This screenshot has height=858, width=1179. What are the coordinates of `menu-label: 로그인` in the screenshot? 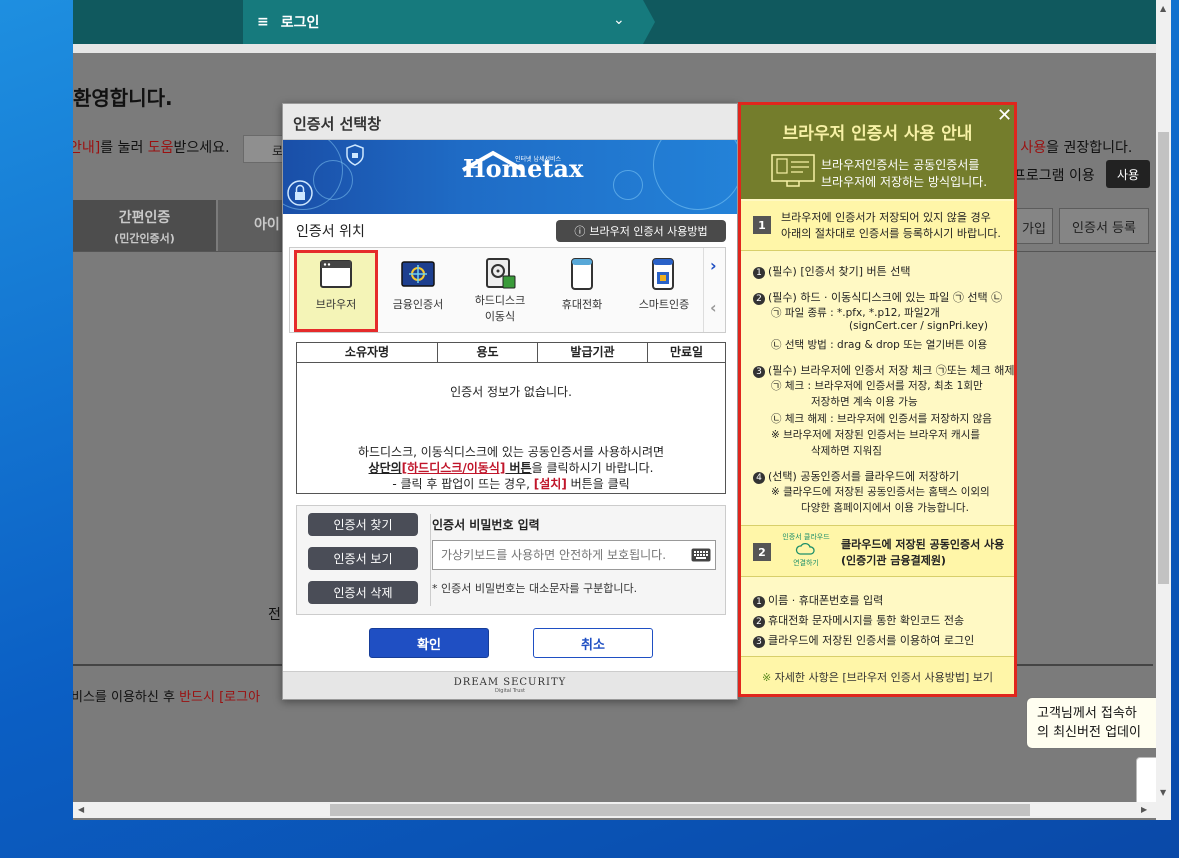 It's located at (300, 23).